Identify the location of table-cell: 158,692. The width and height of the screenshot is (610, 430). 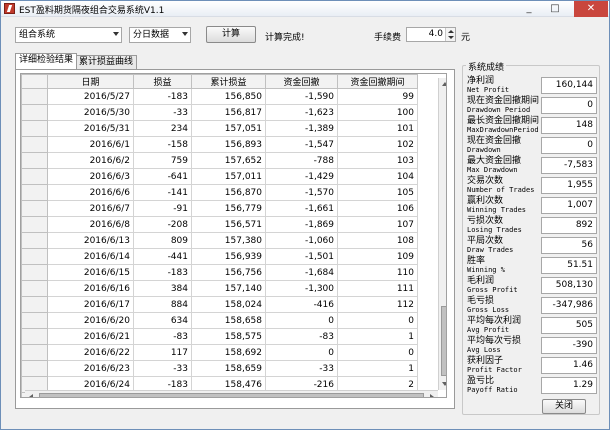
(228, 352).